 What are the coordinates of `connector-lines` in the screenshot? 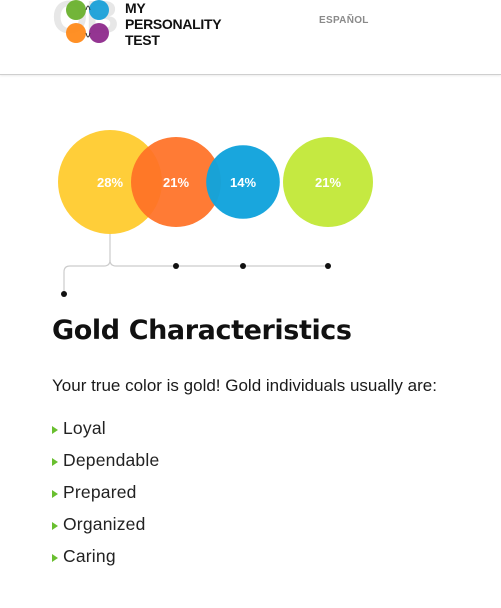 It's located at (196, 262).